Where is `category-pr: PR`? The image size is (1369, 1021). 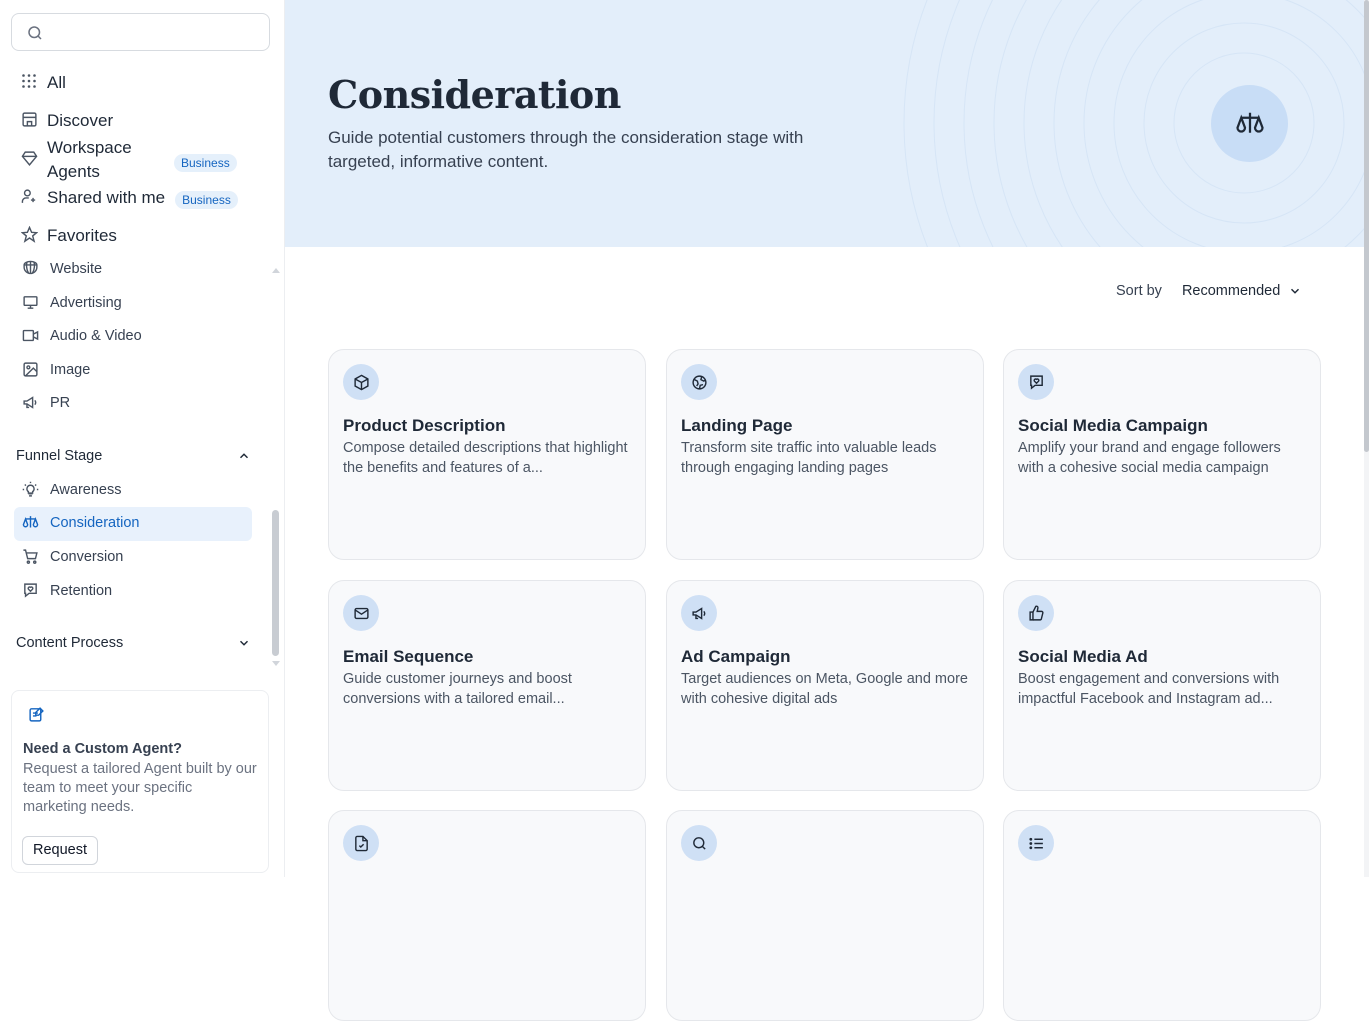
category-pr: PR is located at coordinates (46, 402).